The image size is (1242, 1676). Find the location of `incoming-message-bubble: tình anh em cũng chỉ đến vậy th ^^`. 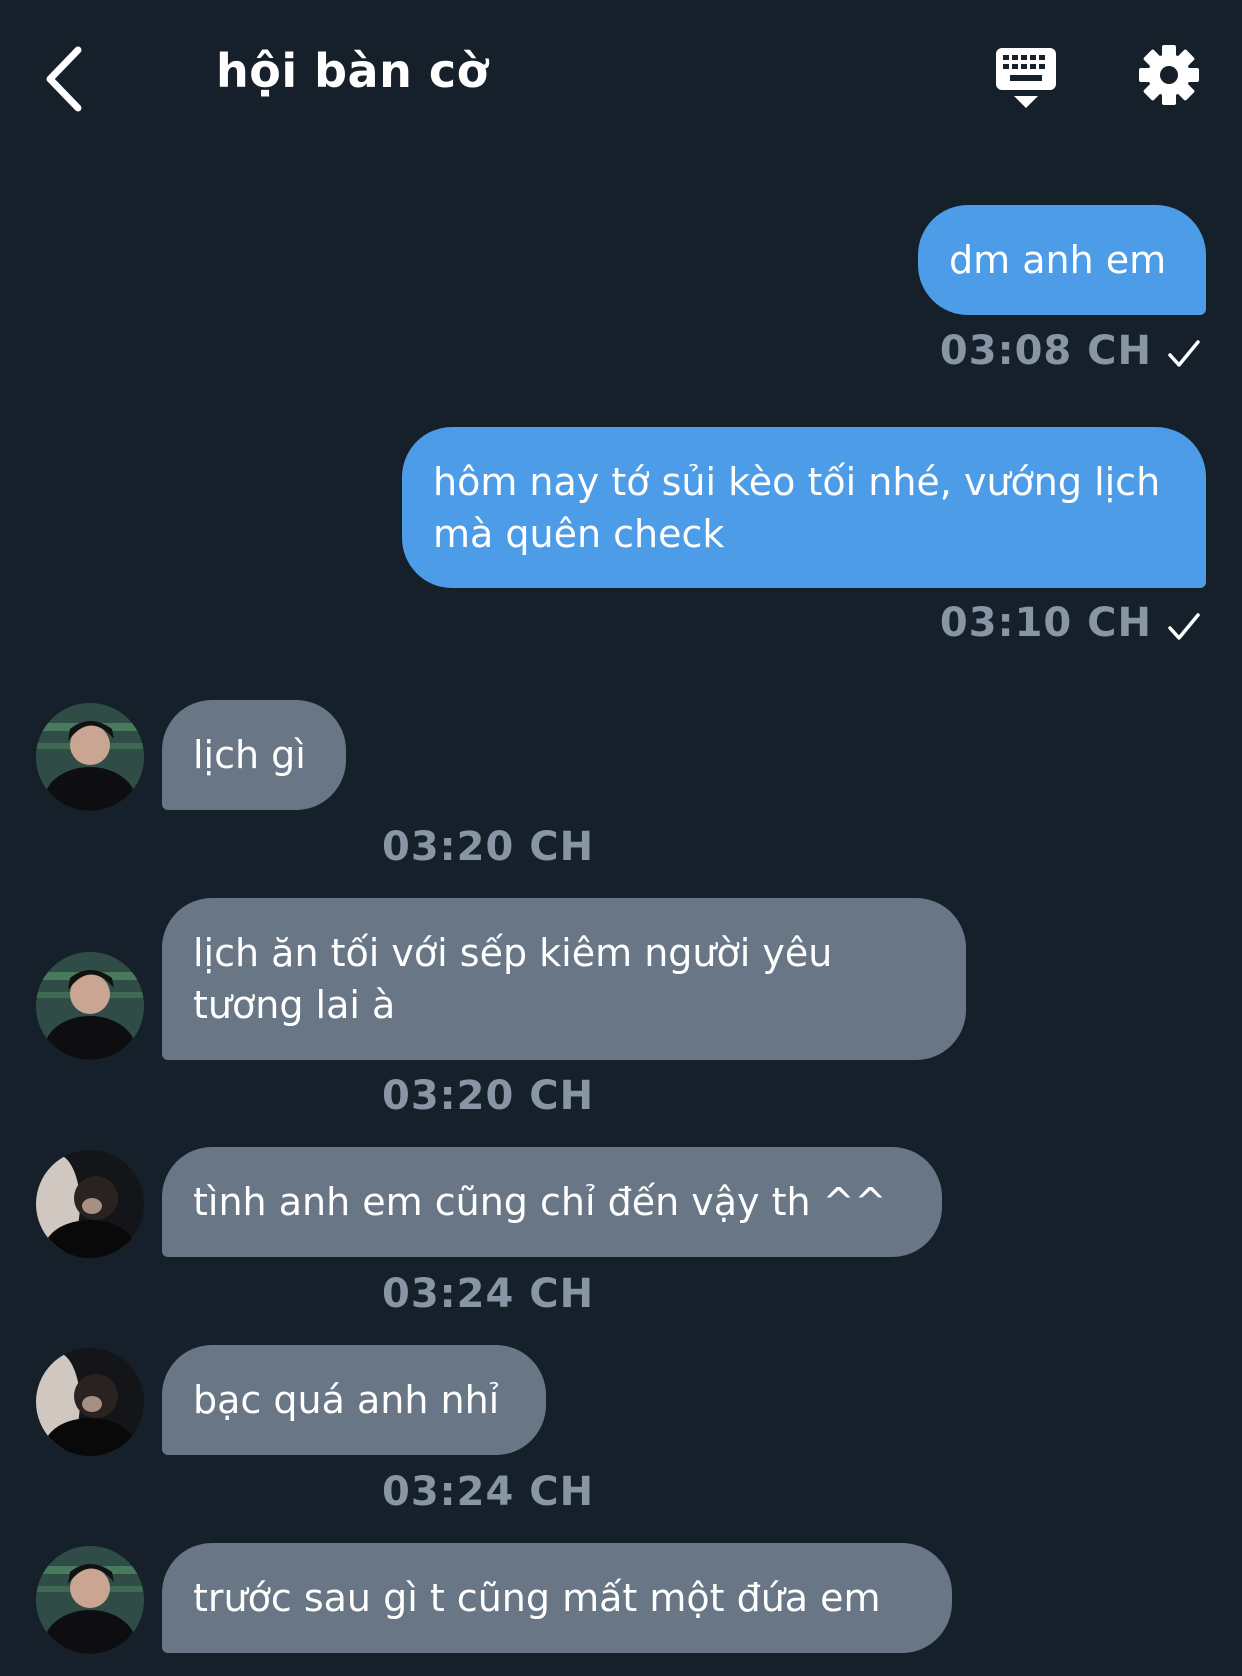

incoming-message-bubble: tình anh em cũng chỉ đến vậy th ^^ is located at coordinates (552, 1202).